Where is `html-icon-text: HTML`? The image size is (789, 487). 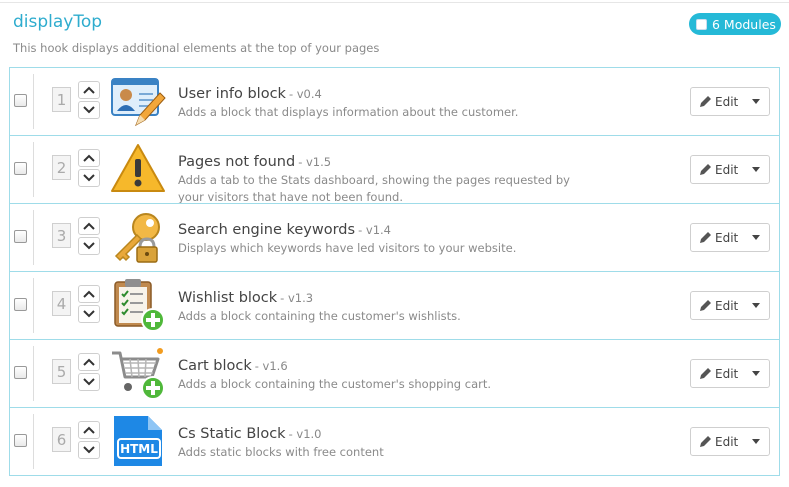 html-icon-text: HTML is located at coordinates (139, 449).